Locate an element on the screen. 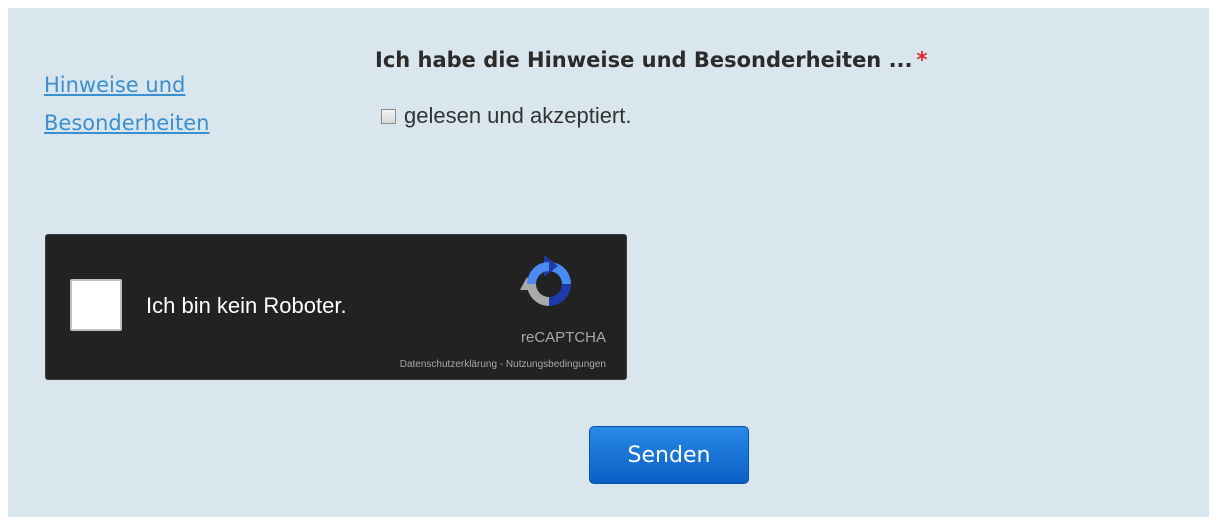 This screenshot has height=525, width=1217. accept-checkbox is located at coordinates (388, 116).